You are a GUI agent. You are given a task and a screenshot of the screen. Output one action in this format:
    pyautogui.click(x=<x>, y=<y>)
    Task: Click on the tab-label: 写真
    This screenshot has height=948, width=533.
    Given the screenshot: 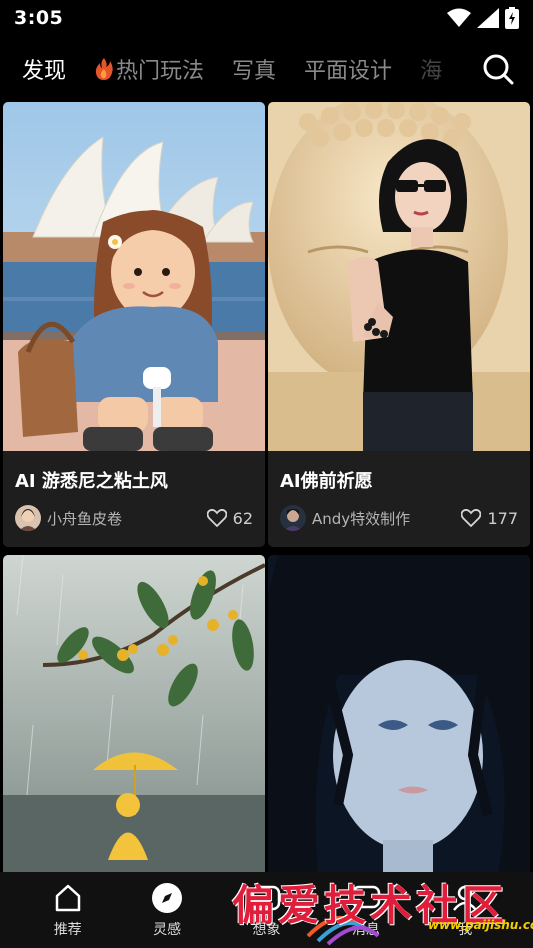 What is the action you would take?
    pyautogui.click(x=254, y=71)
    